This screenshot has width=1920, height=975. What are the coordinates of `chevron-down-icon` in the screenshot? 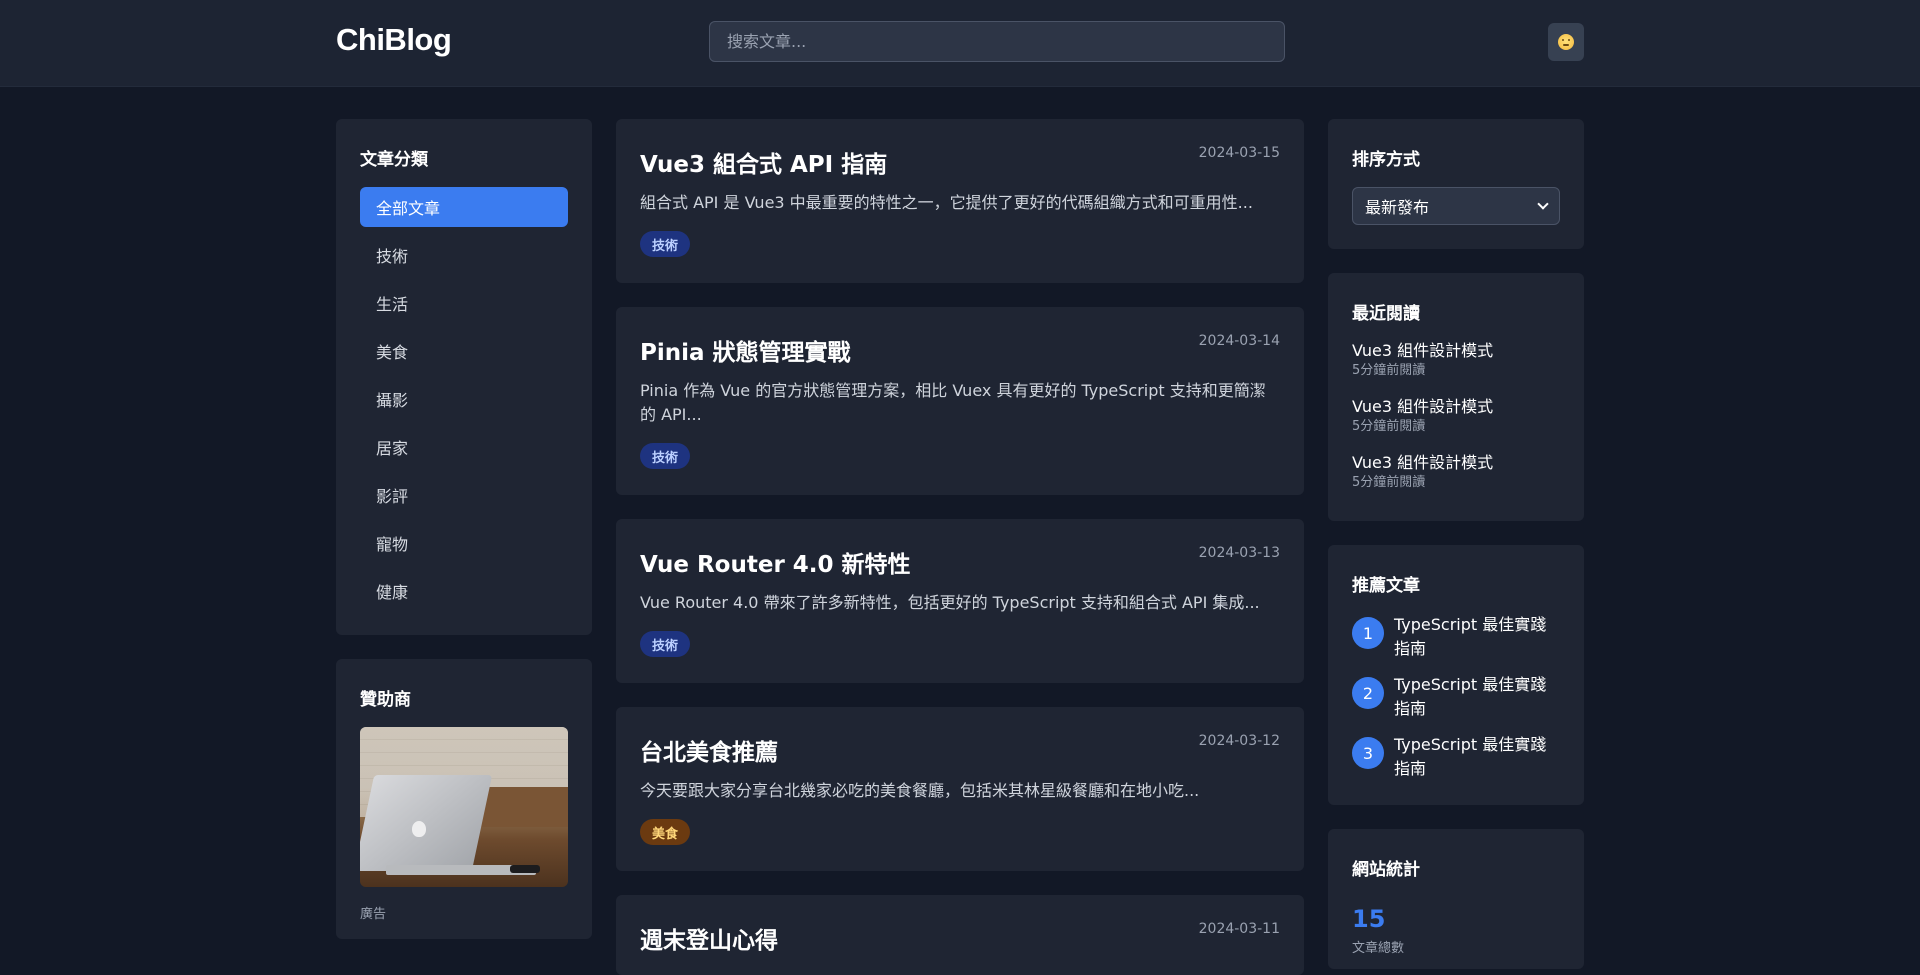 It's located at (1543, 204).